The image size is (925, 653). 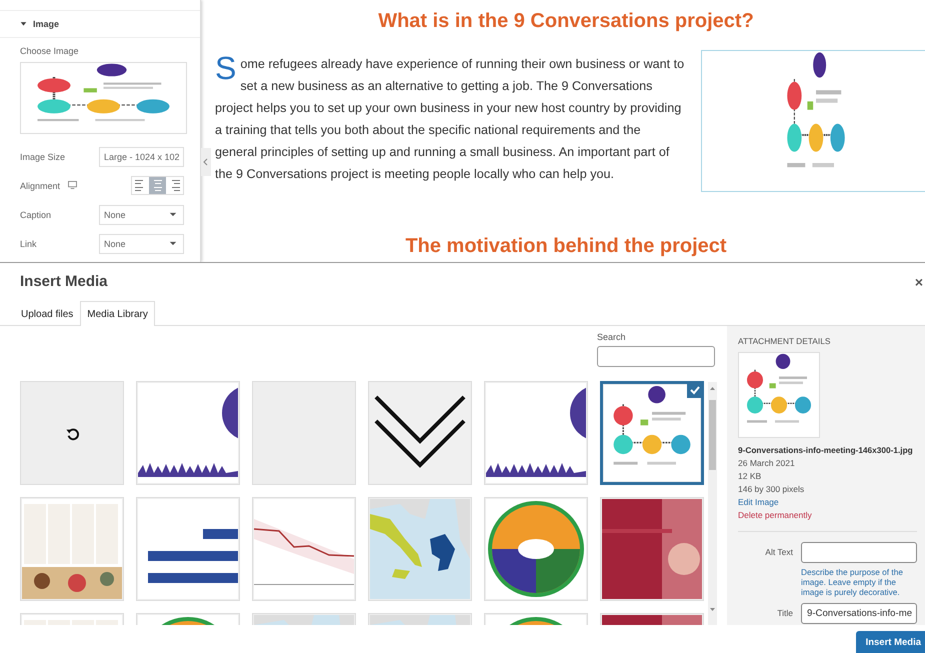 What do you see at coordinates (784, 612) in the screenshot?
I see `field-label: Title` at bounding box center [784, 612].